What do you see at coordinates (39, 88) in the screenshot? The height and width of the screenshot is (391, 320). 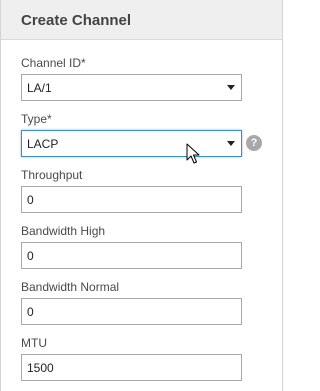 I see `channel-id-value: LA/1` at bounding box center [39, 88].